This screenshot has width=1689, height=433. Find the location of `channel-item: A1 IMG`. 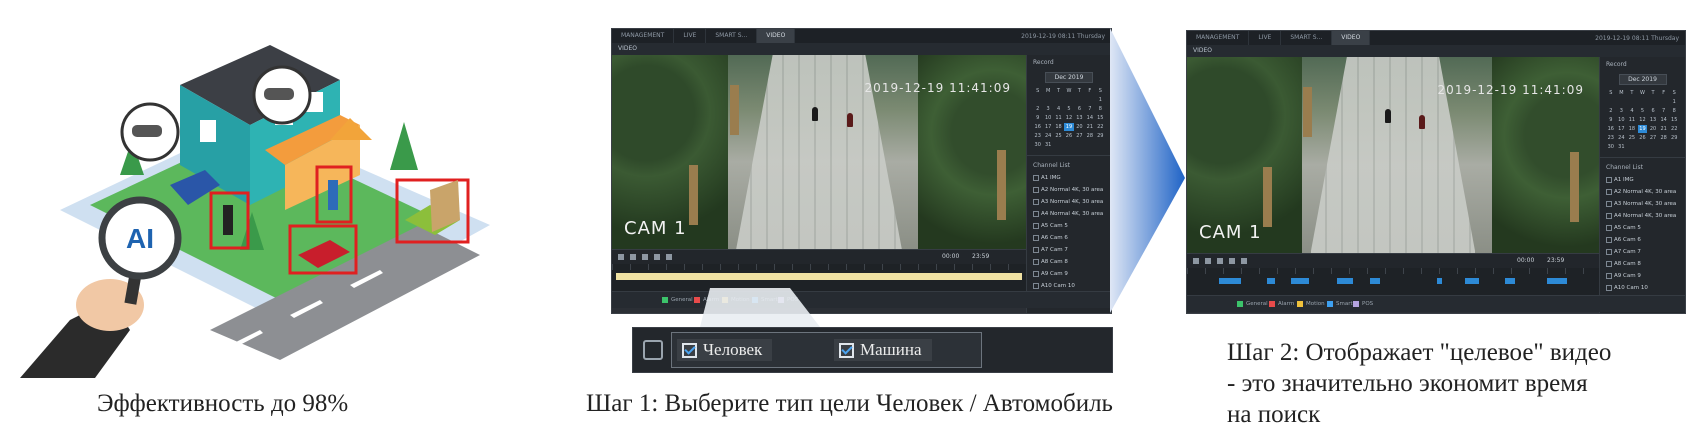

channel-item: A1 IMG is located at coordinates (1642, 180).